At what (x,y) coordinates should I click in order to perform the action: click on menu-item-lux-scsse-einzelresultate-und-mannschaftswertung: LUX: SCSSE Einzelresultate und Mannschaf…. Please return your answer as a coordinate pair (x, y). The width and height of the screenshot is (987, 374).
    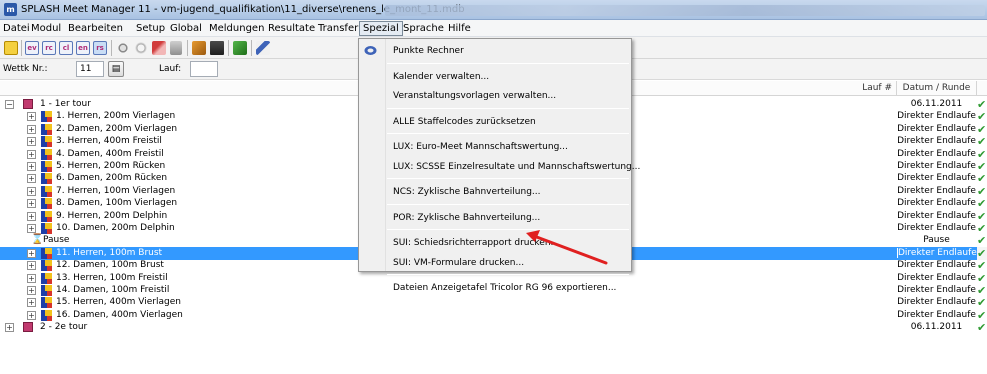
    Looking at the image, I should click on (499, 167).